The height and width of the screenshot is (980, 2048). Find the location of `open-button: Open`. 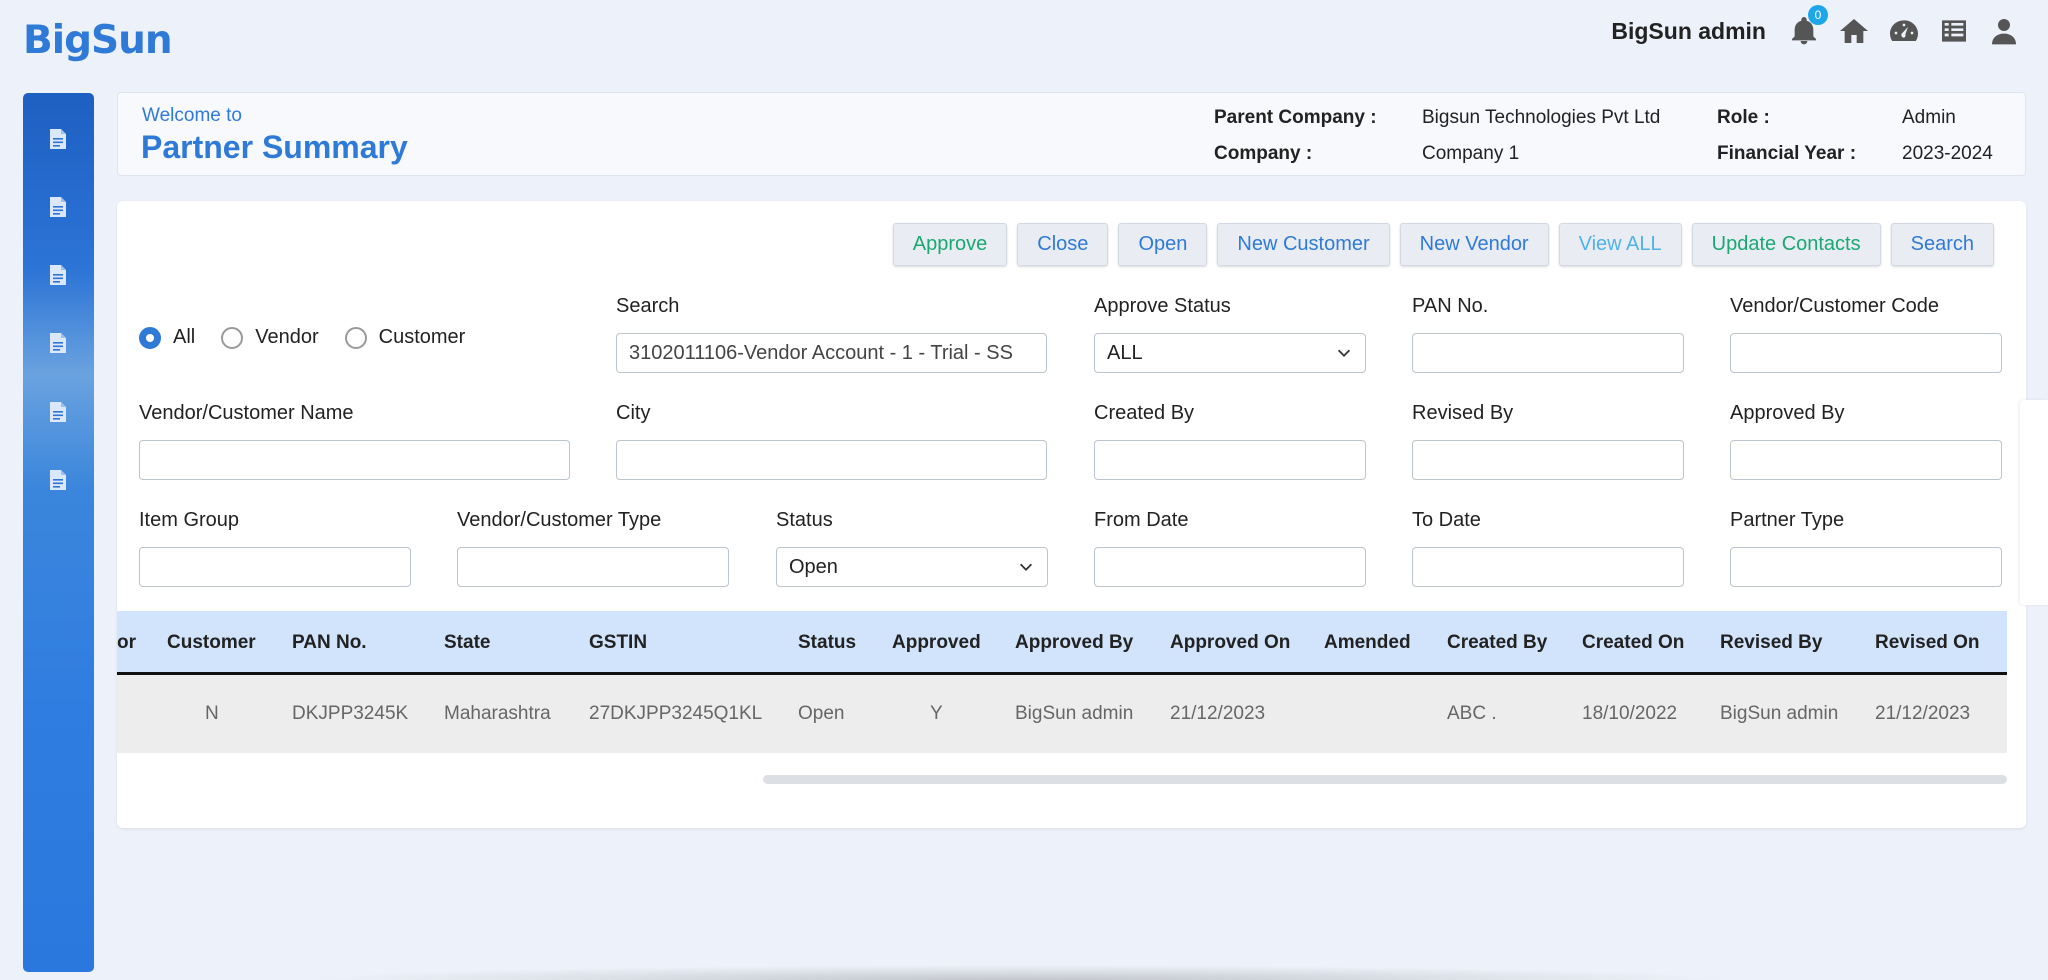

open-button: Open is located at coordinates (1163, 244).